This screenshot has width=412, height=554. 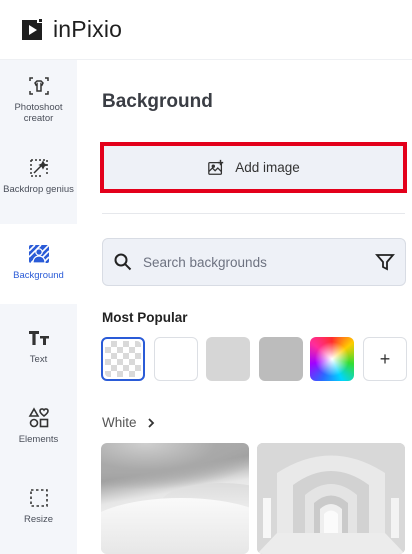 What do you see at coordinates (332, 359) in the screenshot?
I see `color-picker-swatch` at bounding box center [332, 359].